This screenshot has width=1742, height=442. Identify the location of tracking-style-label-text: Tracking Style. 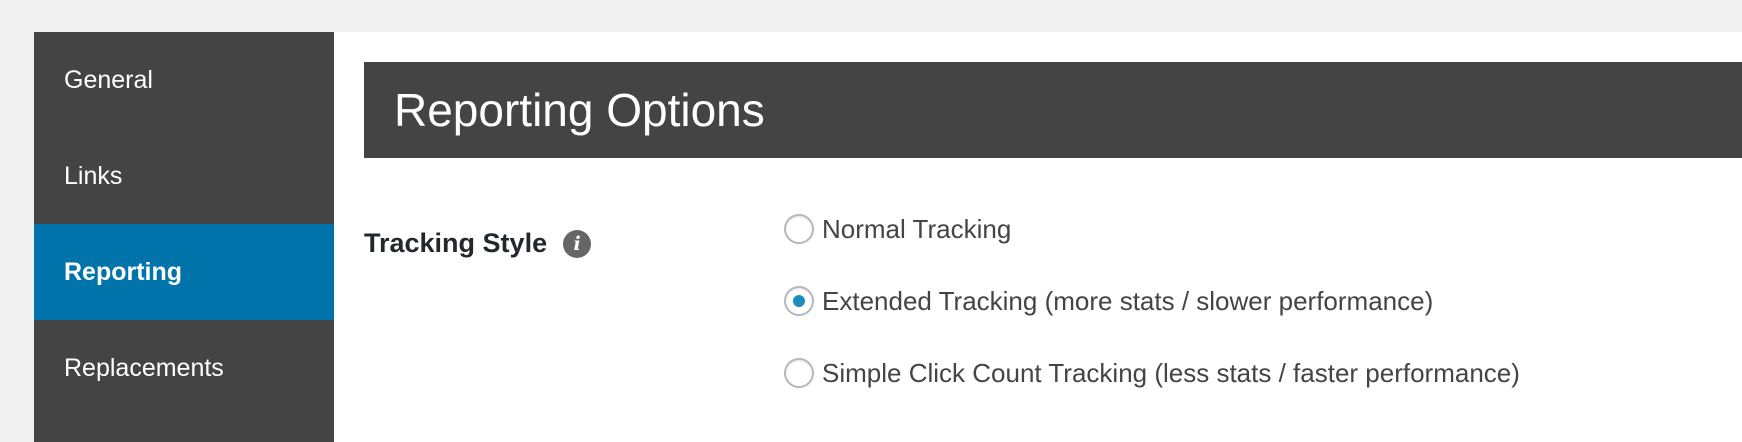
(456, 243).